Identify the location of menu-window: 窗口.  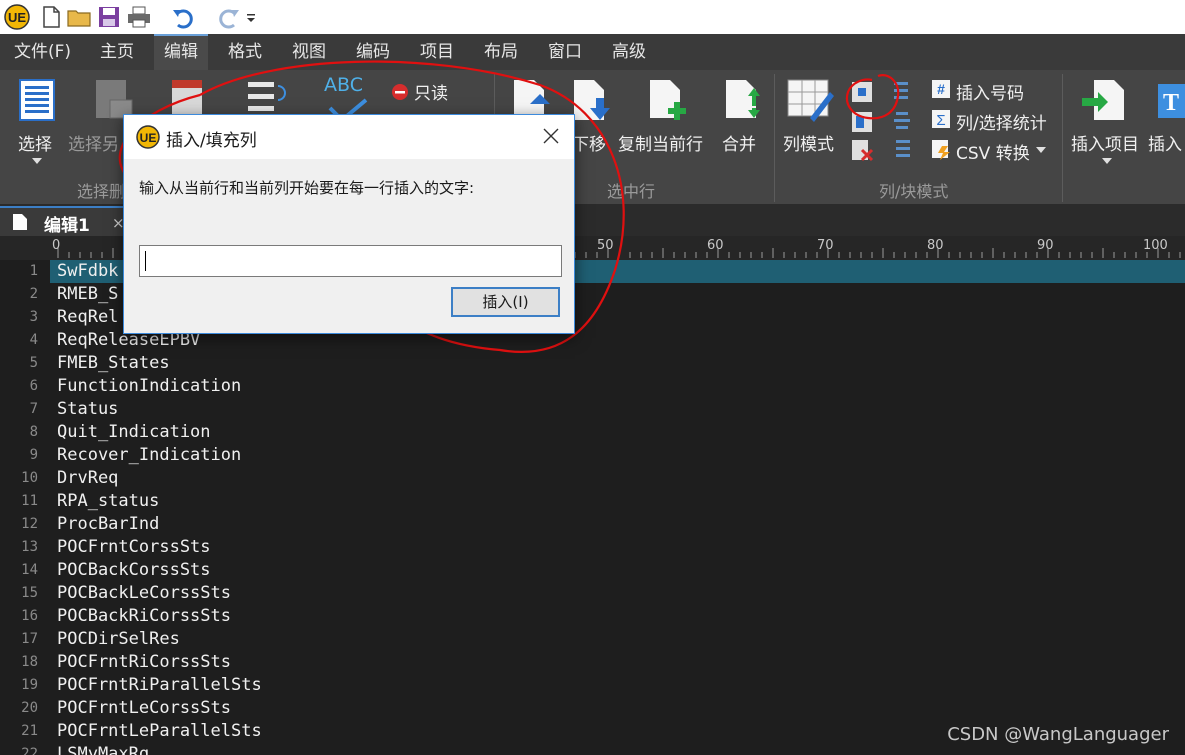
(565, 52).